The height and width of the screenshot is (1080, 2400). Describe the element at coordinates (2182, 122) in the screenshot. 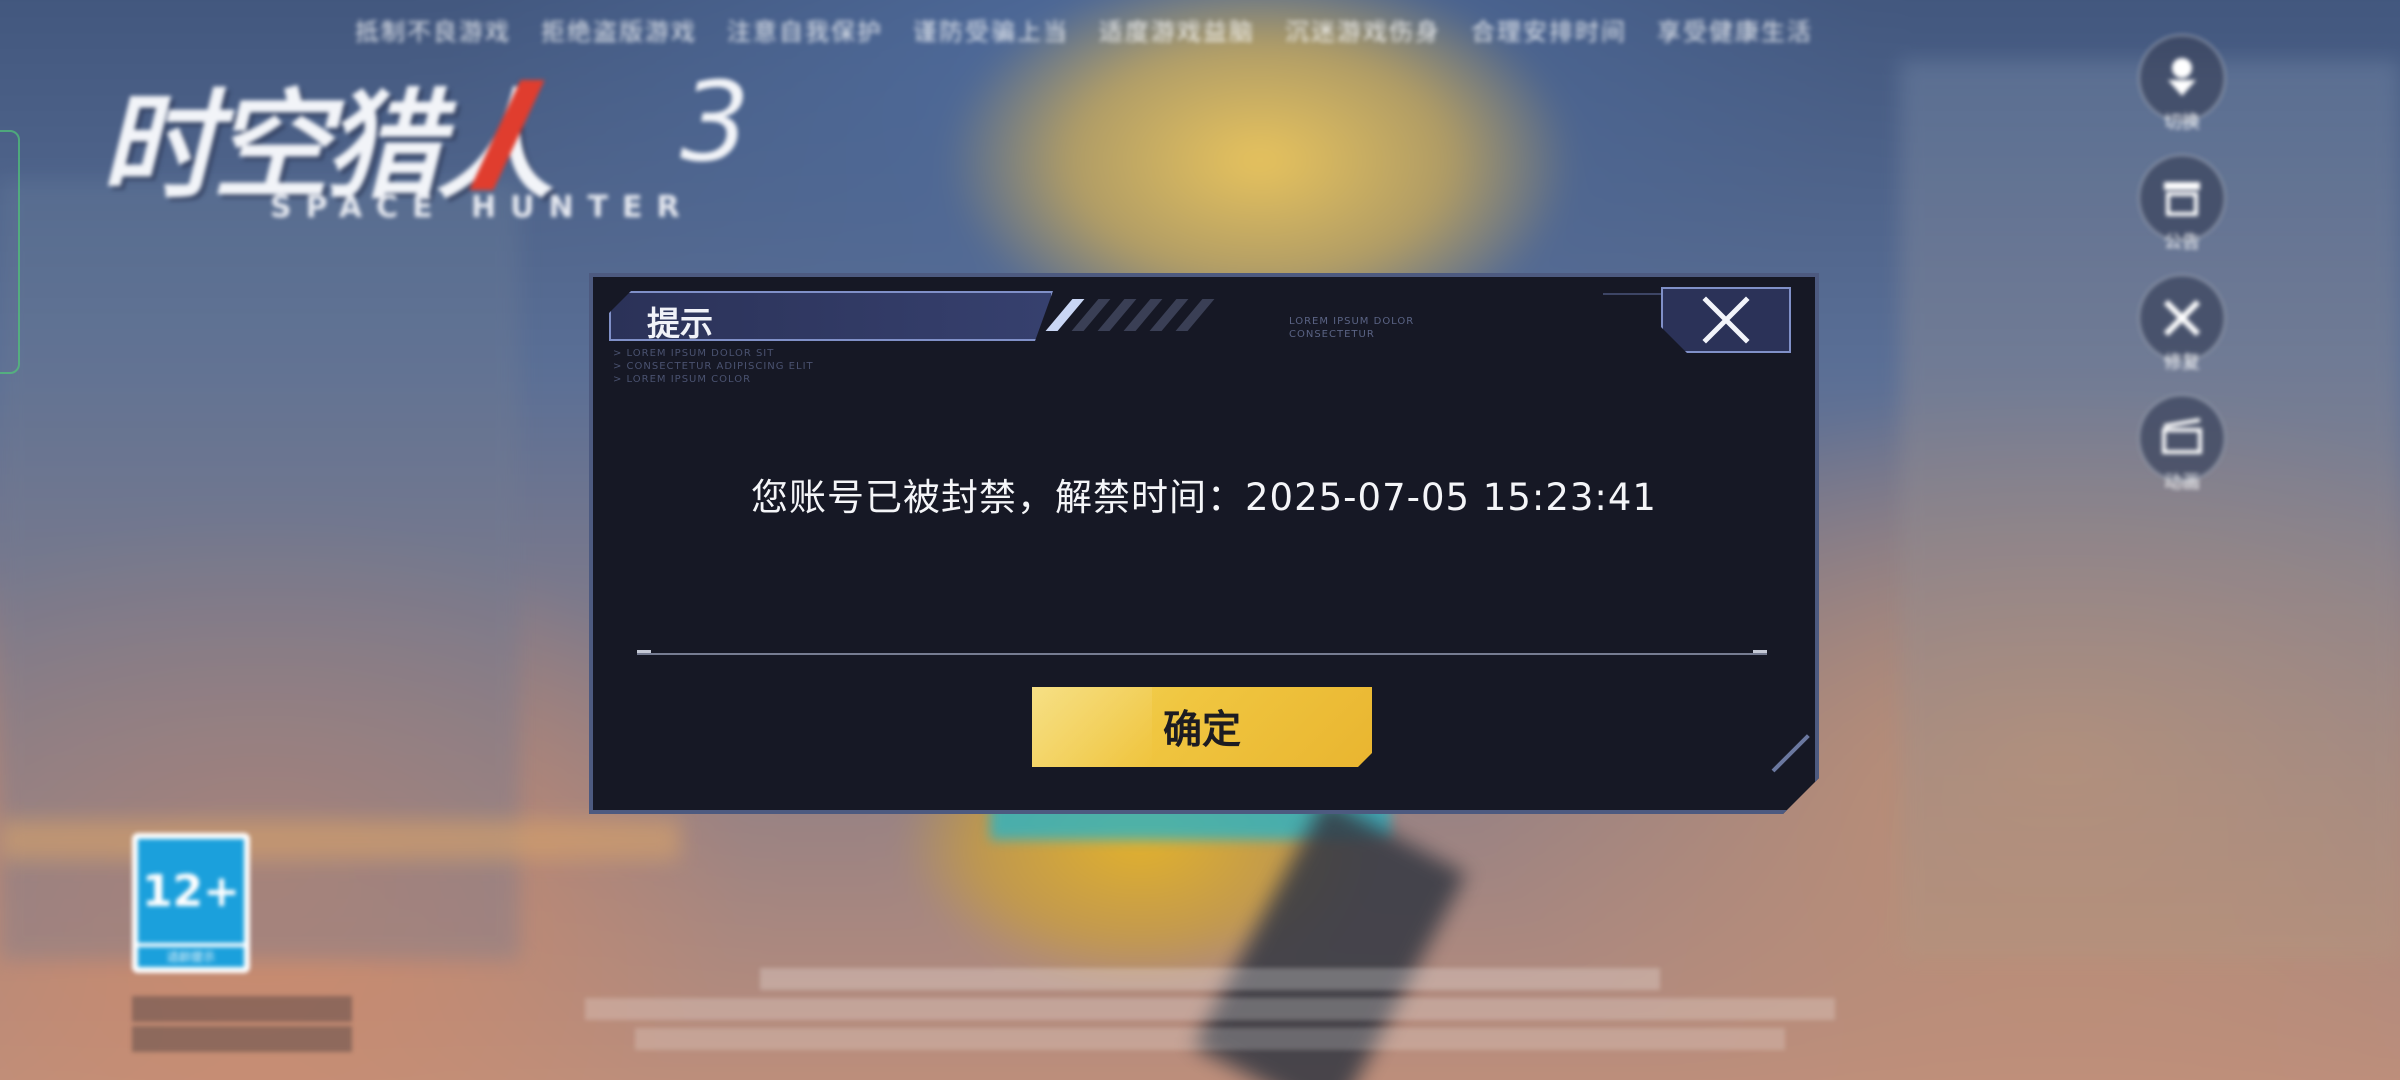

I see `side-button-label: 切换` at that location.